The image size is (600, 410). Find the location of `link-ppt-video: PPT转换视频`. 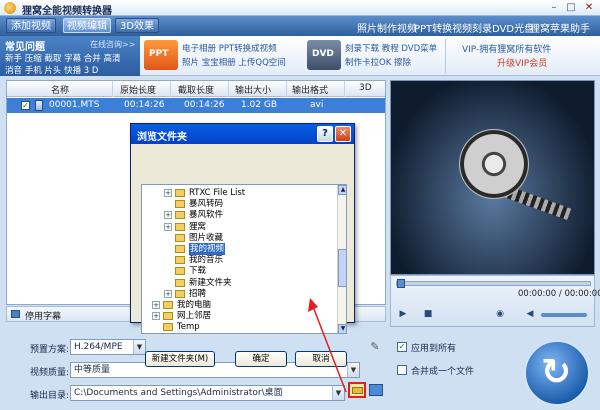

link-ppt-video: PPT转换视频 is located at coordinates (443, 27).